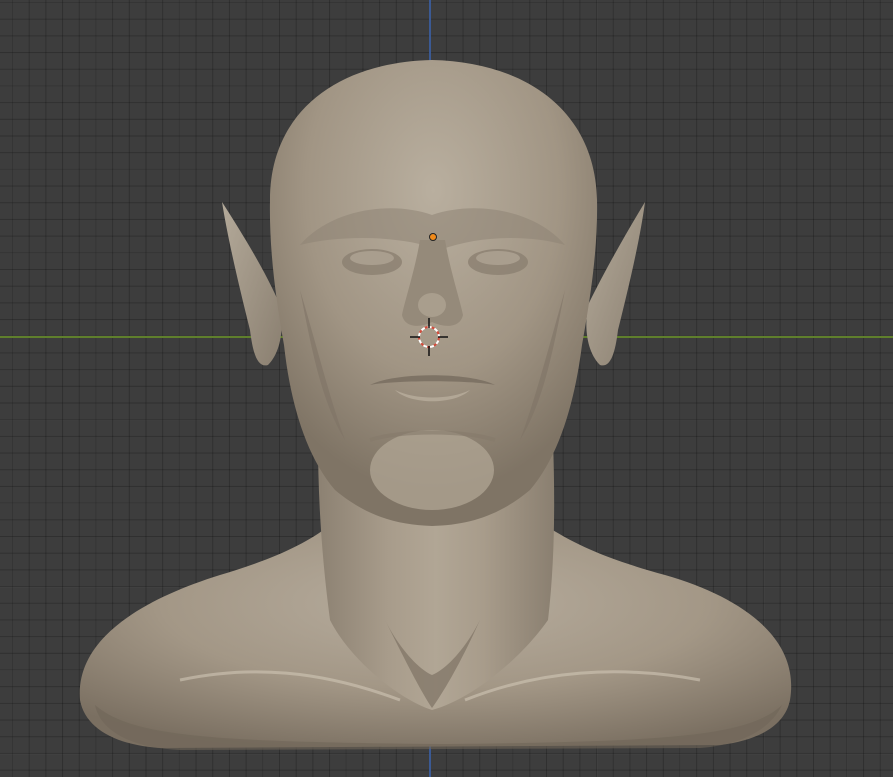 This screenshot has width=893, height=777. I want to click on object-origin-dot, so click(433, 237).